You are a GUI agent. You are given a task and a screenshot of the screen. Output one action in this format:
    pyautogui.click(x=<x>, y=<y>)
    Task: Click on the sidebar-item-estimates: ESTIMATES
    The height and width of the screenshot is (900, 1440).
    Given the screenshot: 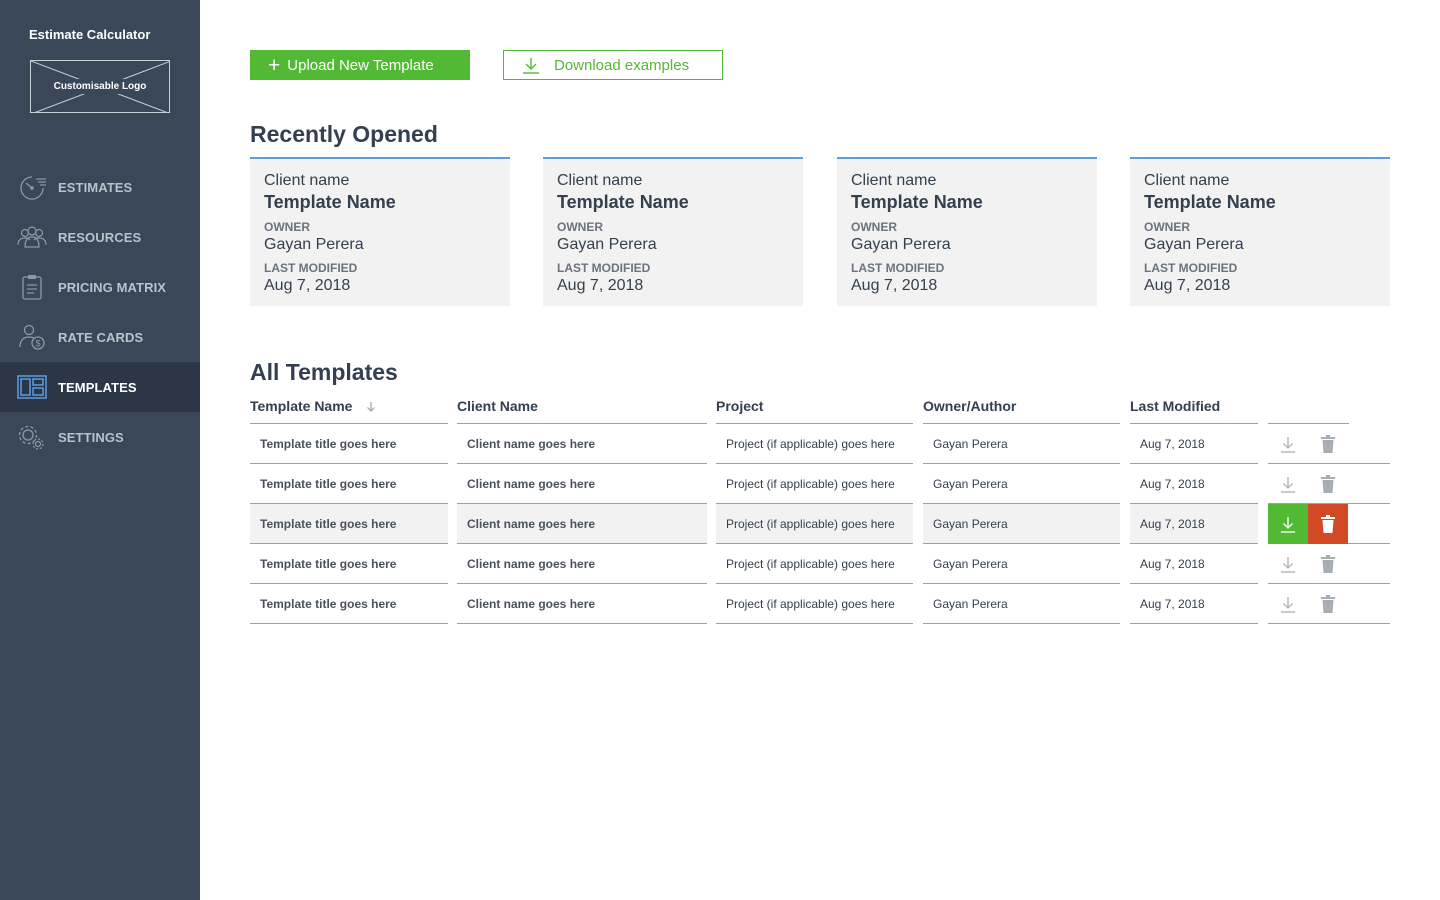 What is the action you would take?
    pyautogui.click(x=100, y=187)
    